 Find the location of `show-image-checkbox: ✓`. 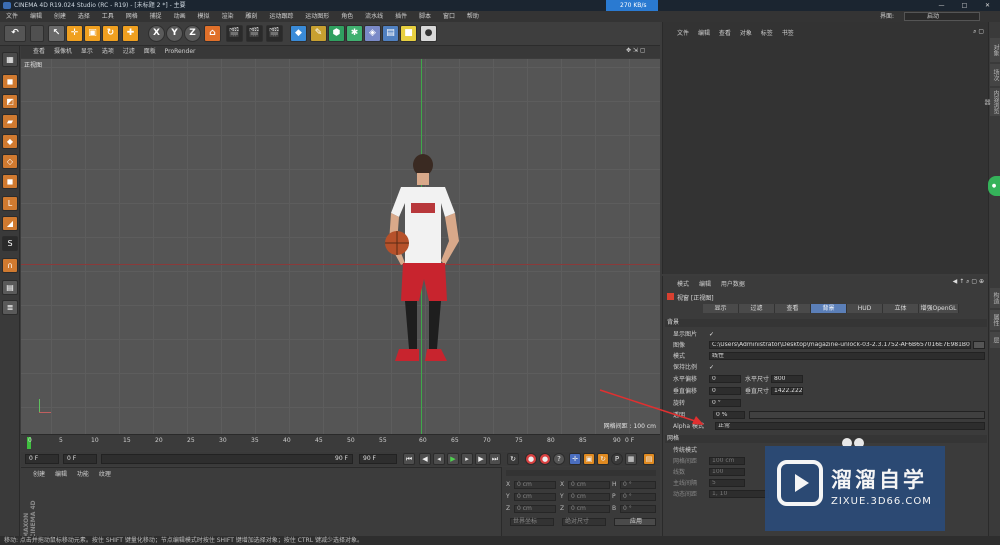

show-image-checkbox: ✓ is located at coordinates (711, 334).